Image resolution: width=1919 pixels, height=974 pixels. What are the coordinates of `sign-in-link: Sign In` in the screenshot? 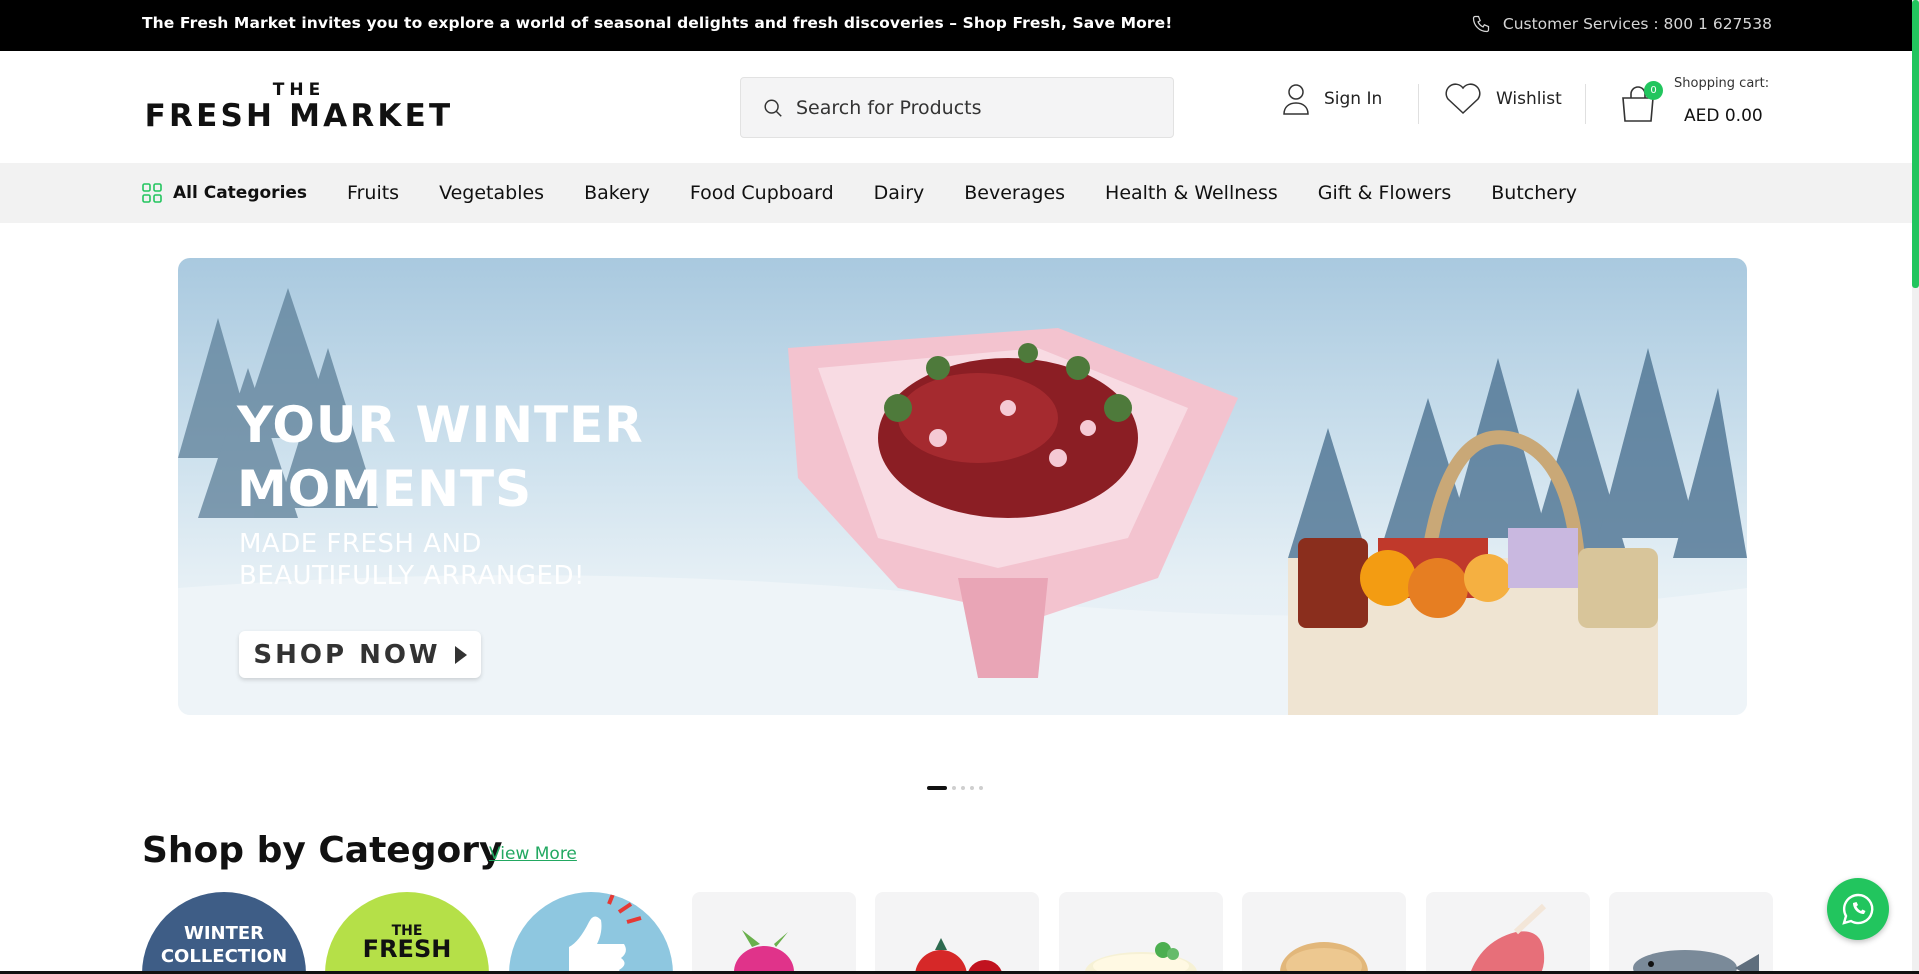 It's located at (1332, 99).